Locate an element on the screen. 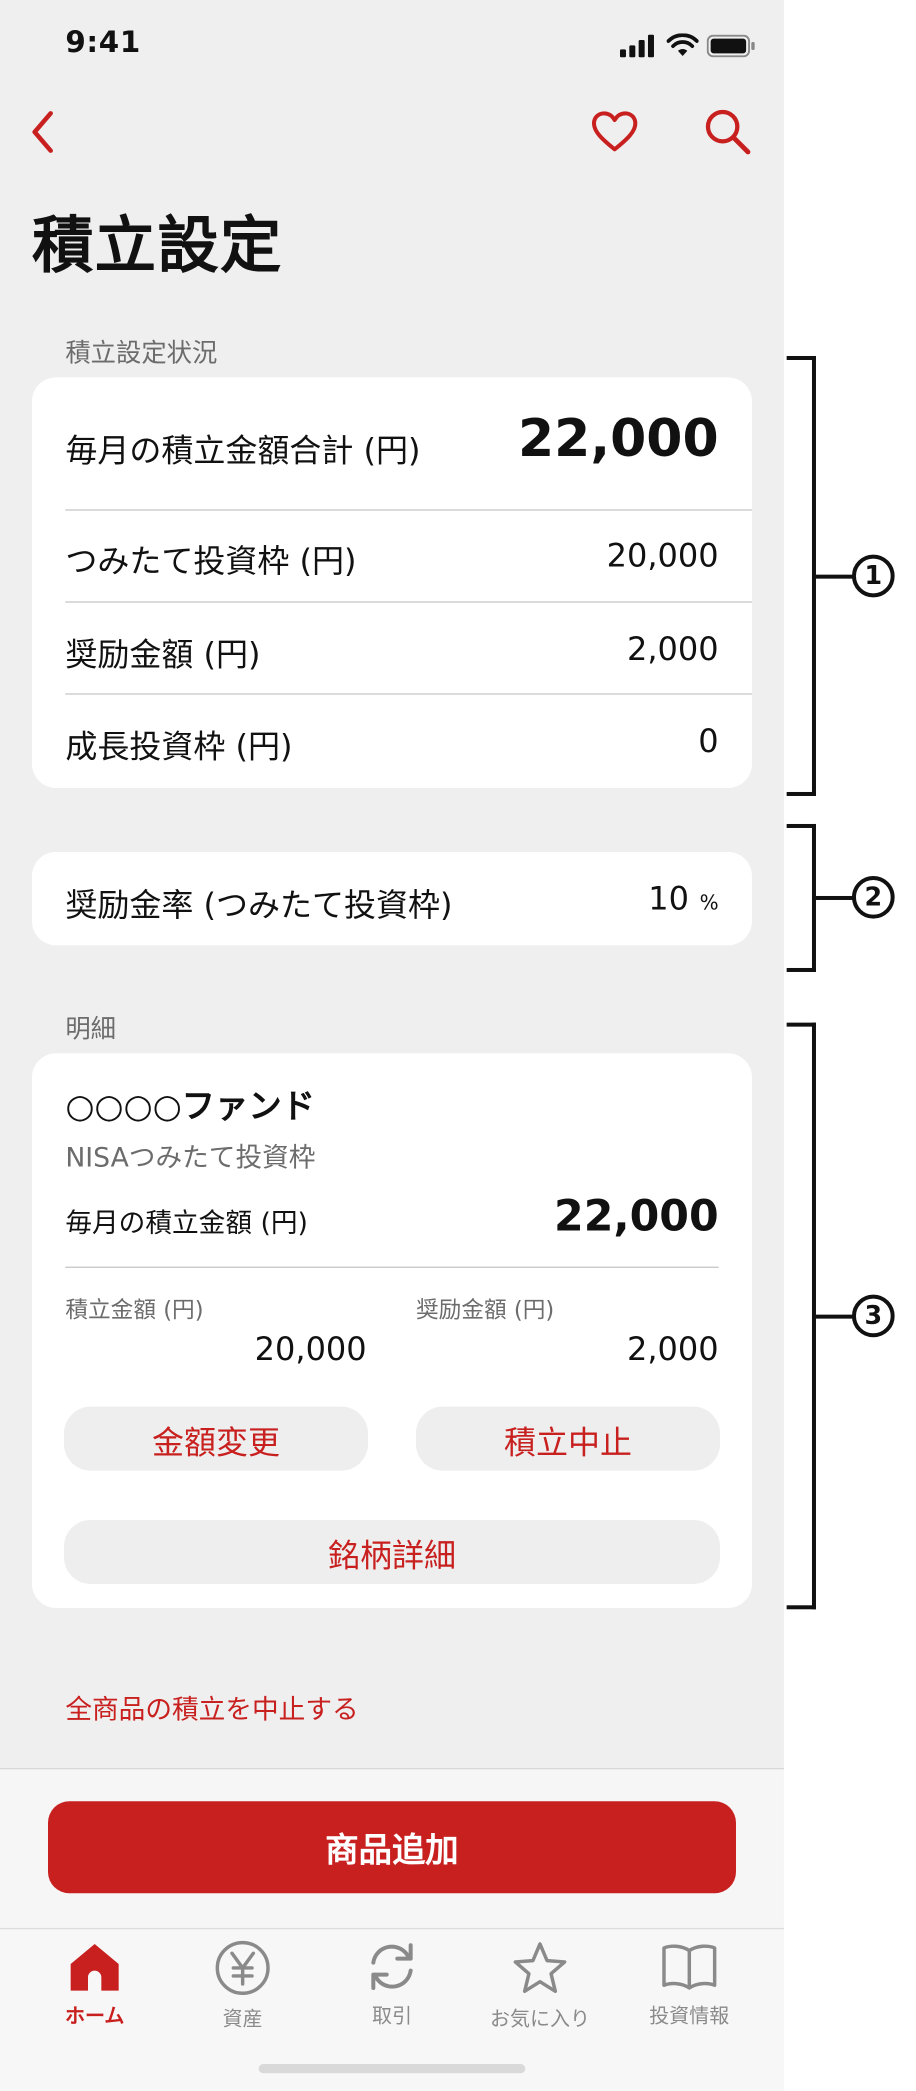 The image size is (916, 2091). total-monthly-value: 22,000 is located at coordinates (618, 439).